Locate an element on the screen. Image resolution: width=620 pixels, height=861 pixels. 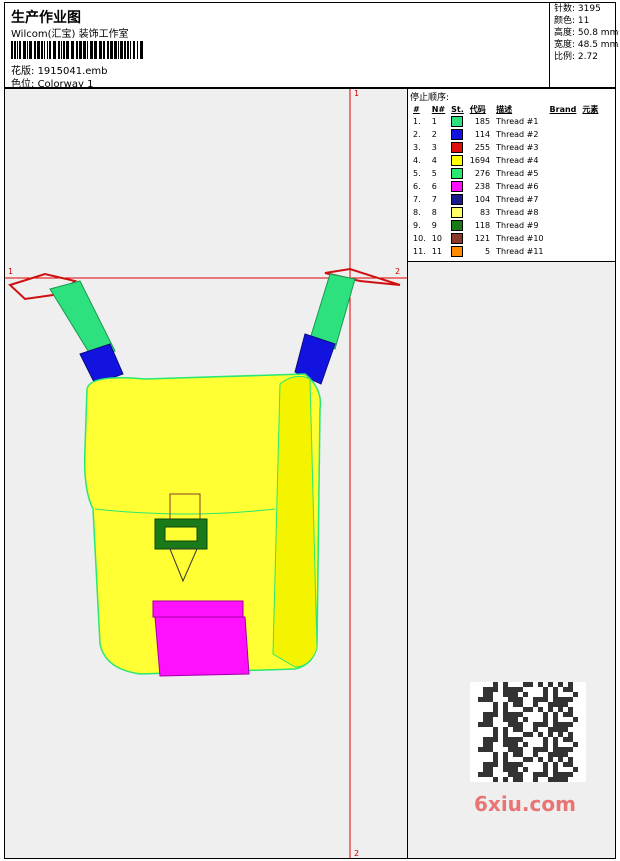
barcode is located at coordinates (77, 50).